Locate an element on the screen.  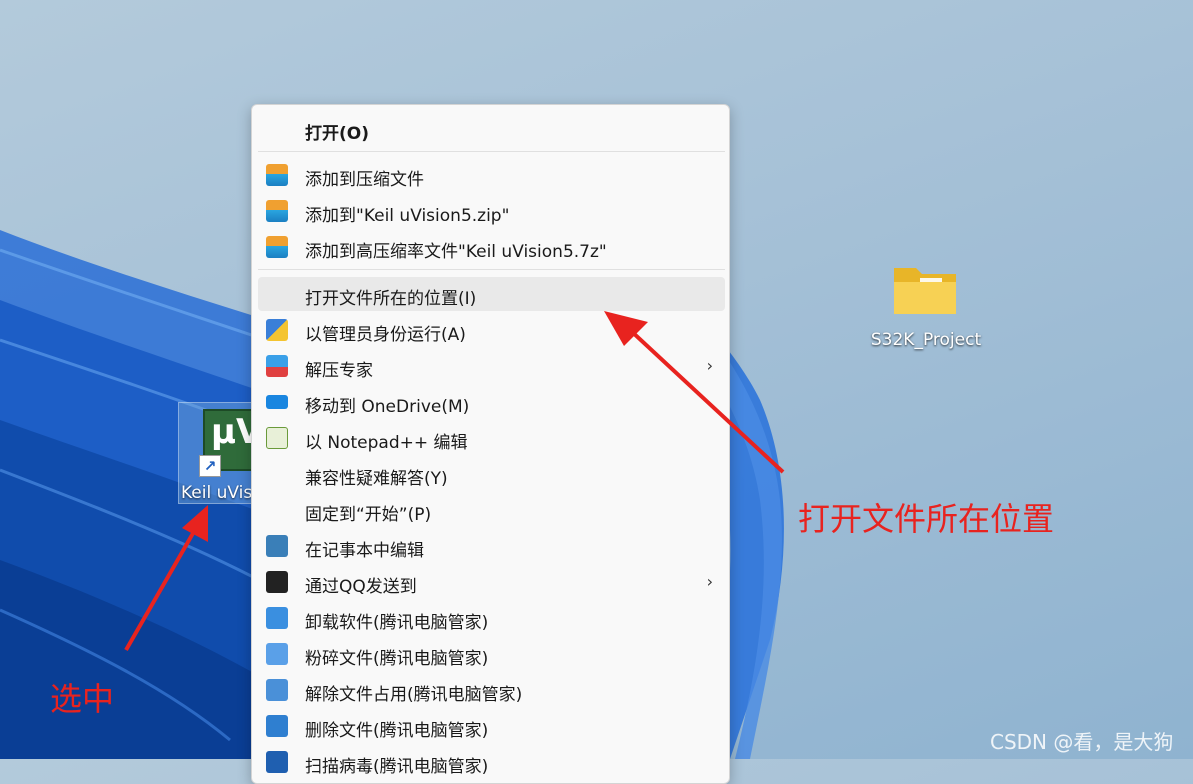
s32k-project-folder: S32K_Project is located at coordinates (926, 312).